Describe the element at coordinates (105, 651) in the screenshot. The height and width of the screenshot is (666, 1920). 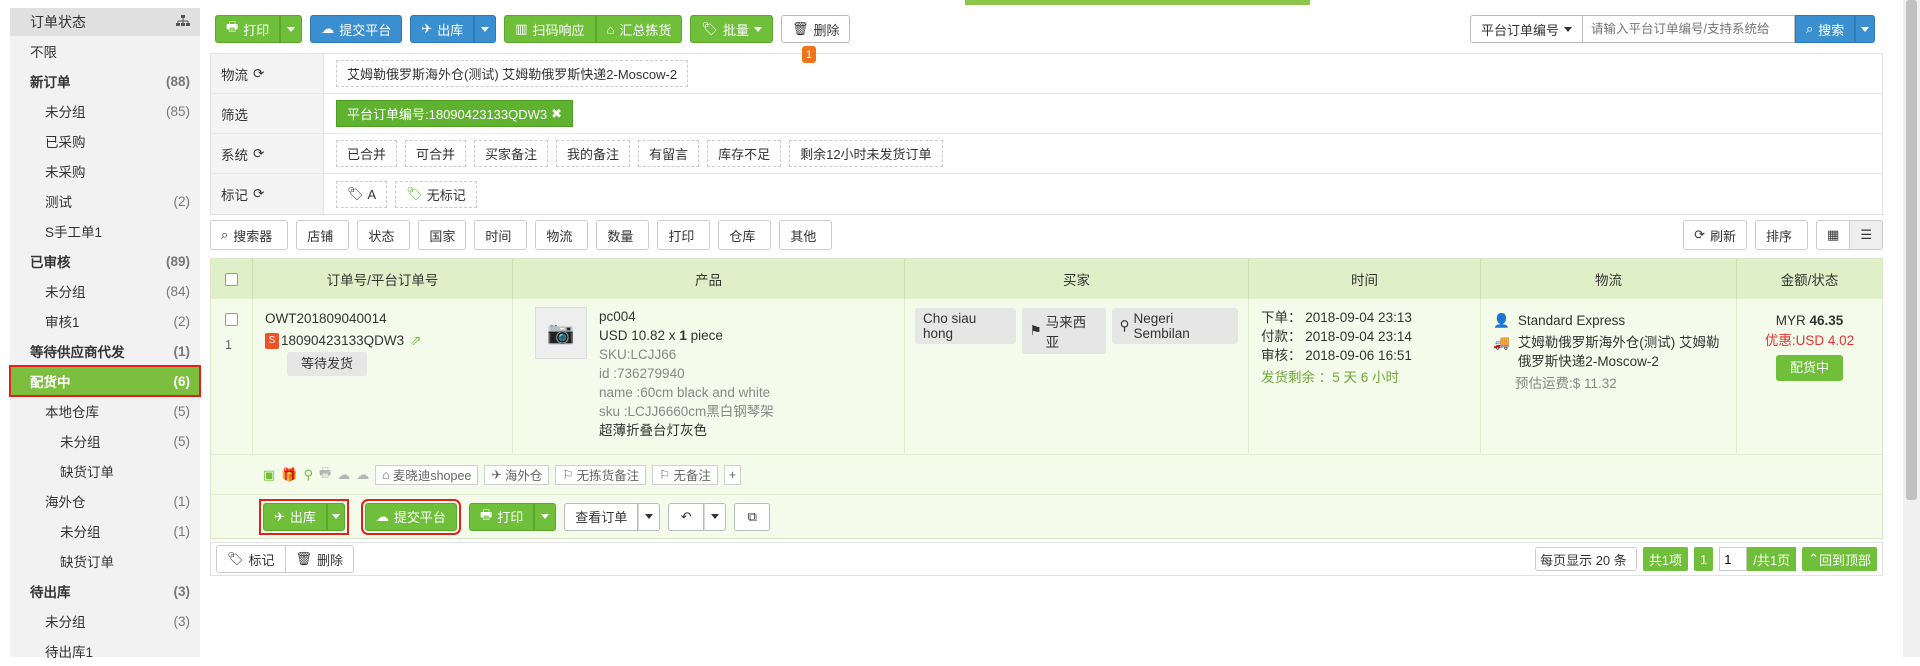
I see `sidebar-item: 待出库1` at that location.